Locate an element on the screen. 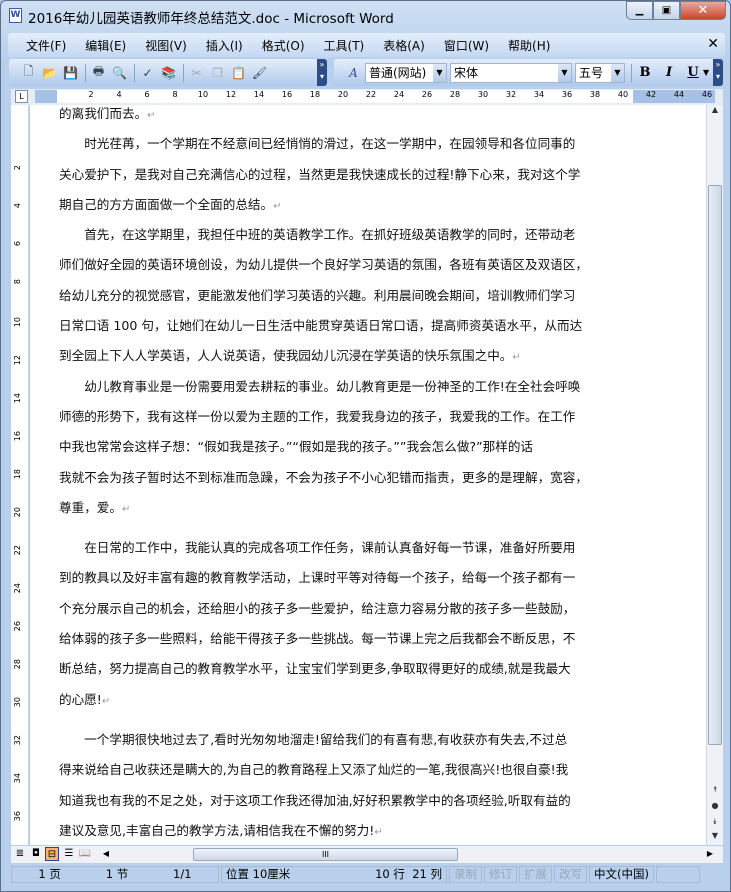 Image resolution: width=731 pixels, height=892 pixels. text-line: 幼儿教育事业是一份需要用爱去耕耘的事业。幼儿教育更是一份神圣的工作!在全社会呼唤 is located at coordinates (349, 387).